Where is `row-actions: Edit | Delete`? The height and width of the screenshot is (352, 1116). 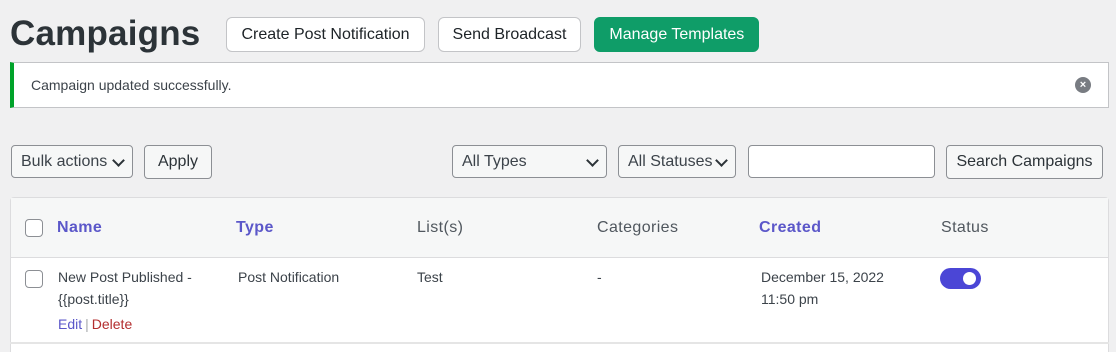
row-actions: Edit | Delete is located at coordinates (95, 324).